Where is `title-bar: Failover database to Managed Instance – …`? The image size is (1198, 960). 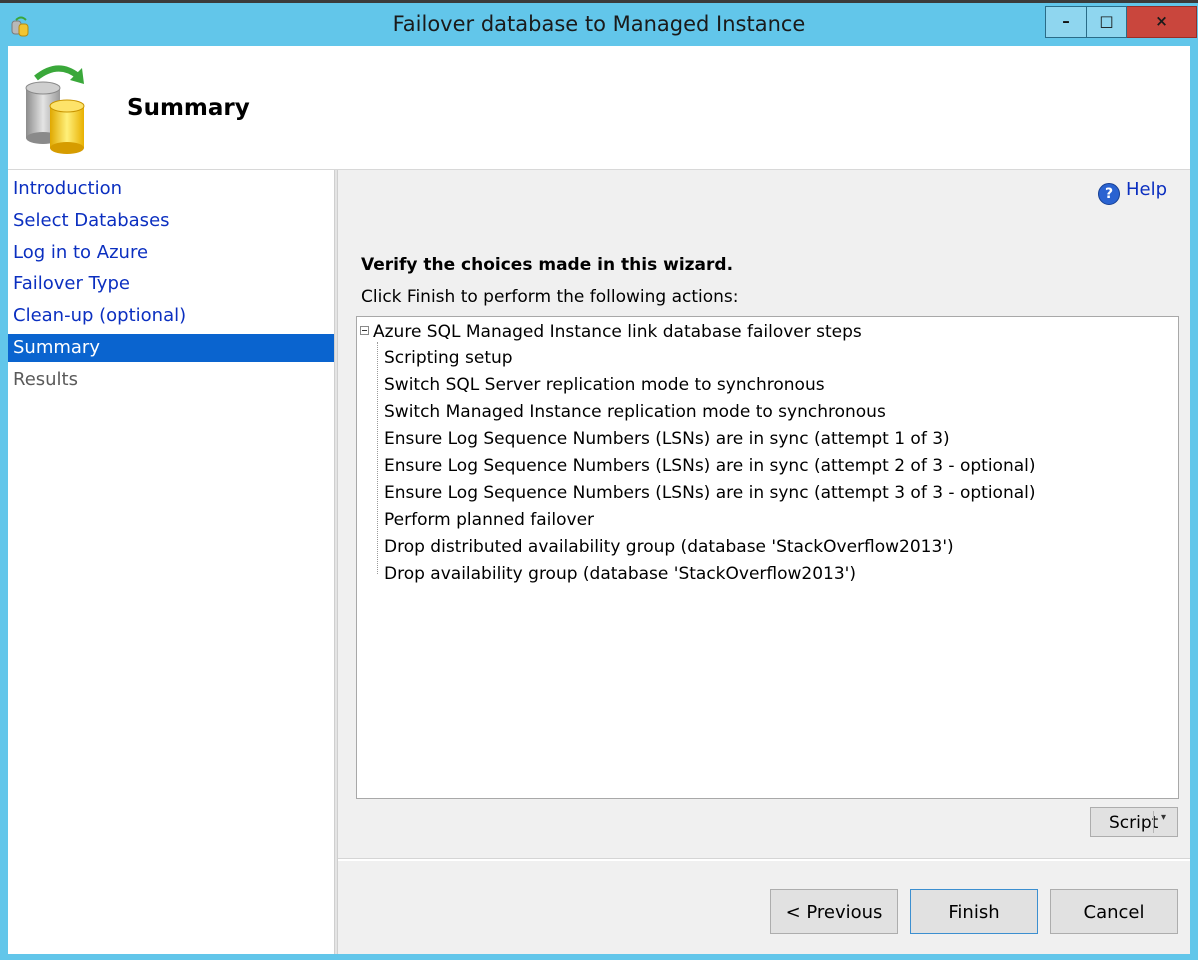
title-bar: Failover database to Managed Instance – … is located at coordinates (599, 24).